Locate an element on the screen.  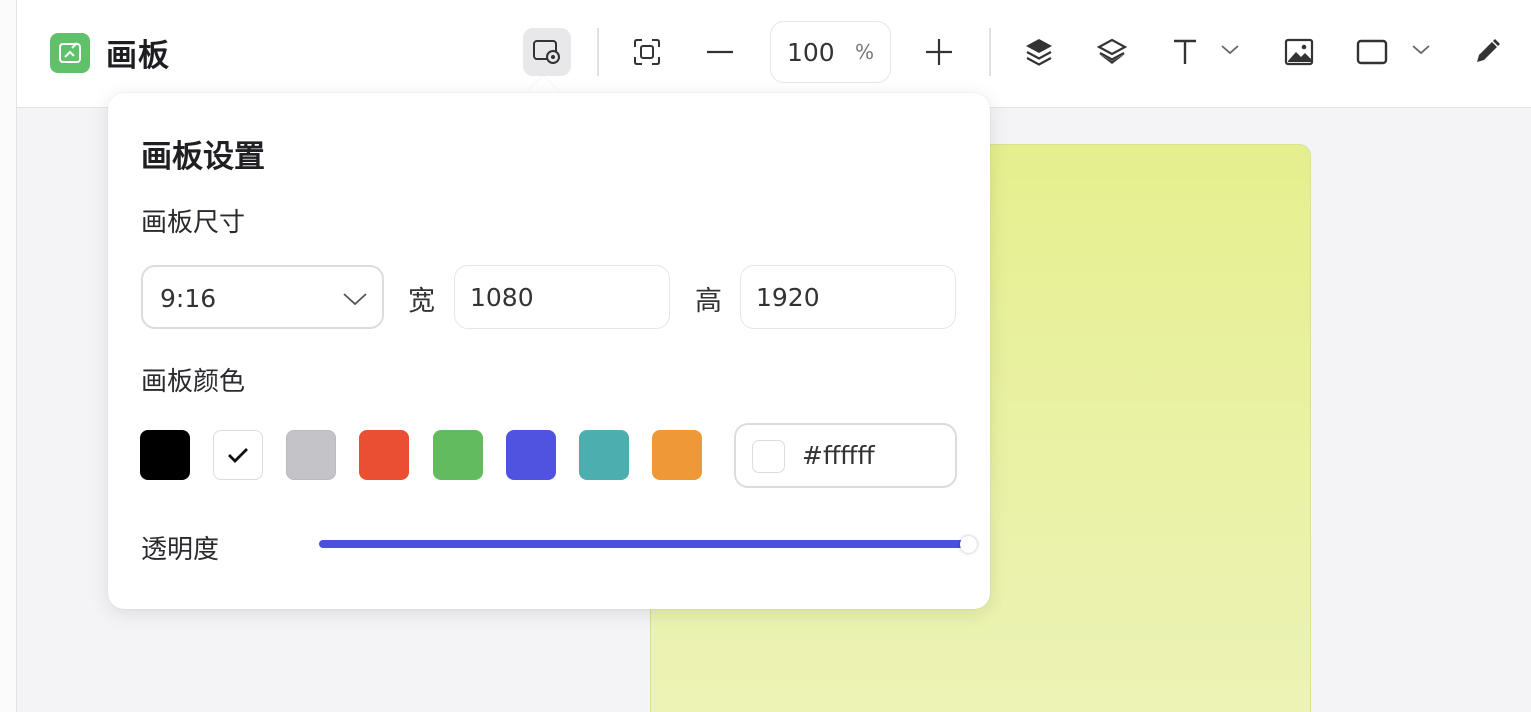
plus-icon is located at coordinates (939, 52).